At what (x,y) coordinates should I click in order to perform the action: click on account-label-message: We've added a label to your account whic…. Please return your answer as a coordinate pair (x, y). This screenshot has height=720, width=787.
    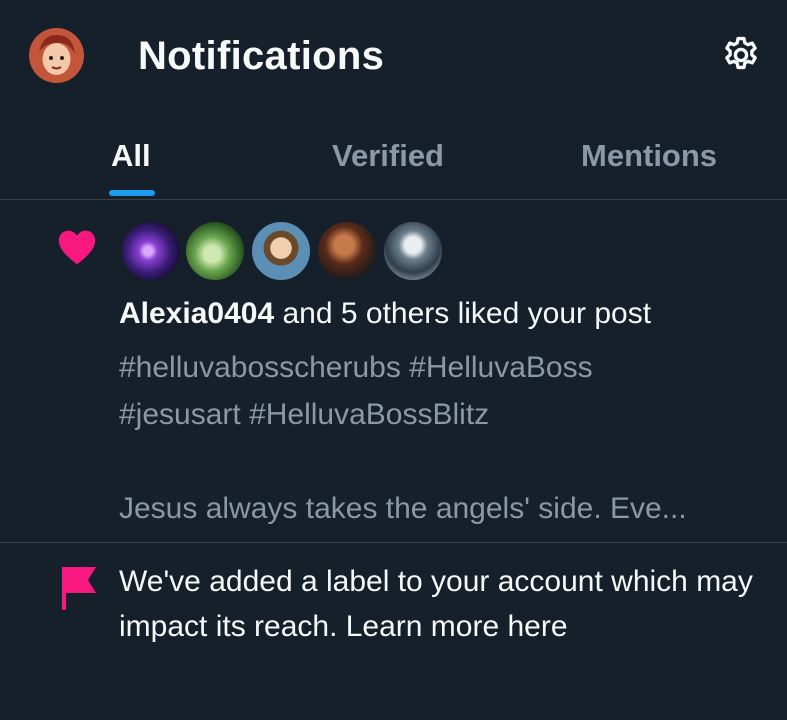
    Looking at the image, I should click on (436, 604).